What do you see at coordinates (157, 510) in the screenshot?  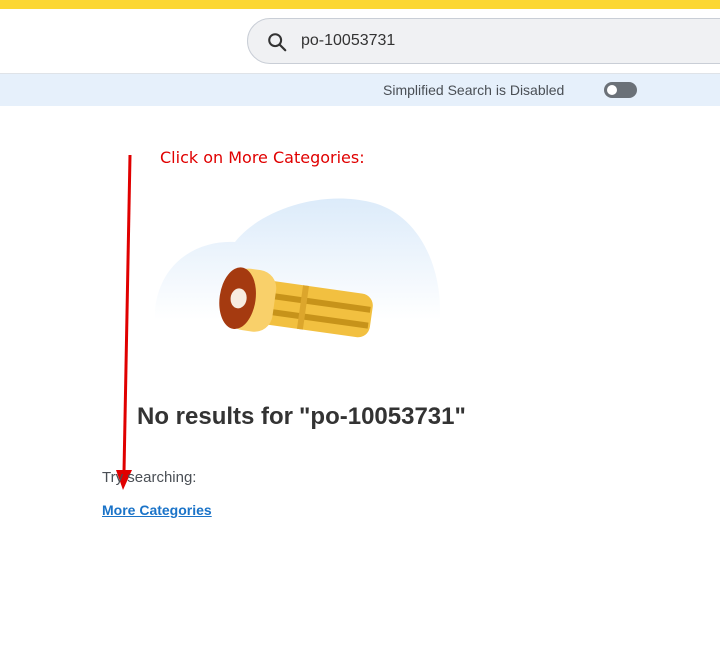 I see `more-categories-link: More Categories` at bounding box center [157, 510].